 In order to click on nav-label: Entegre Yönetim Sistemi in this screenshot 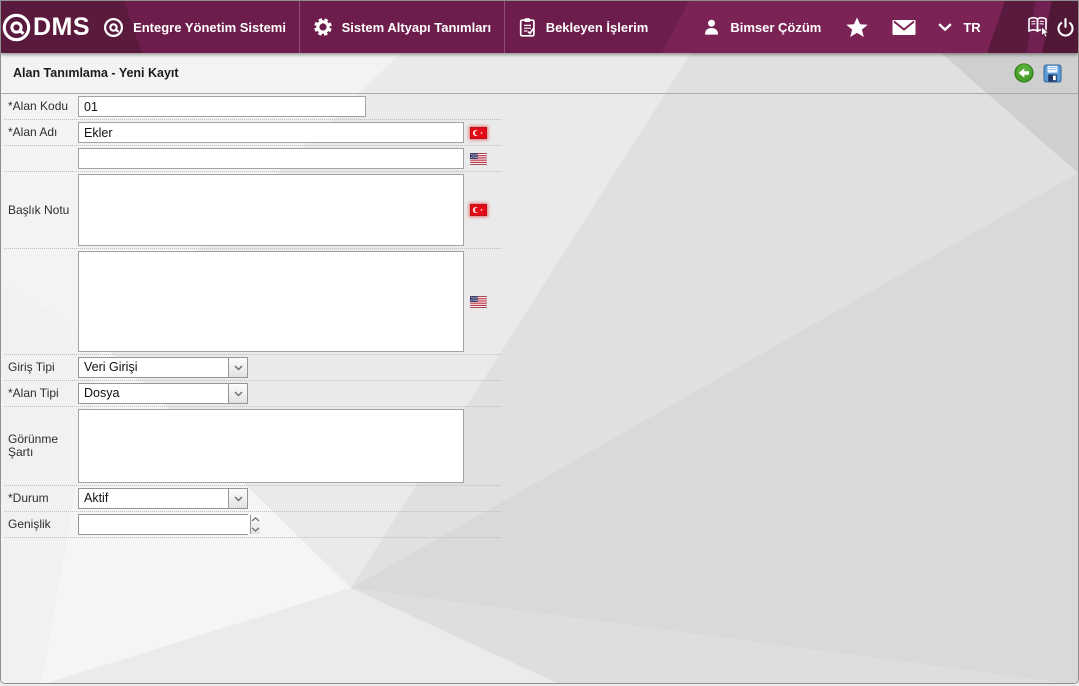, I will do `click(209, 27)`.